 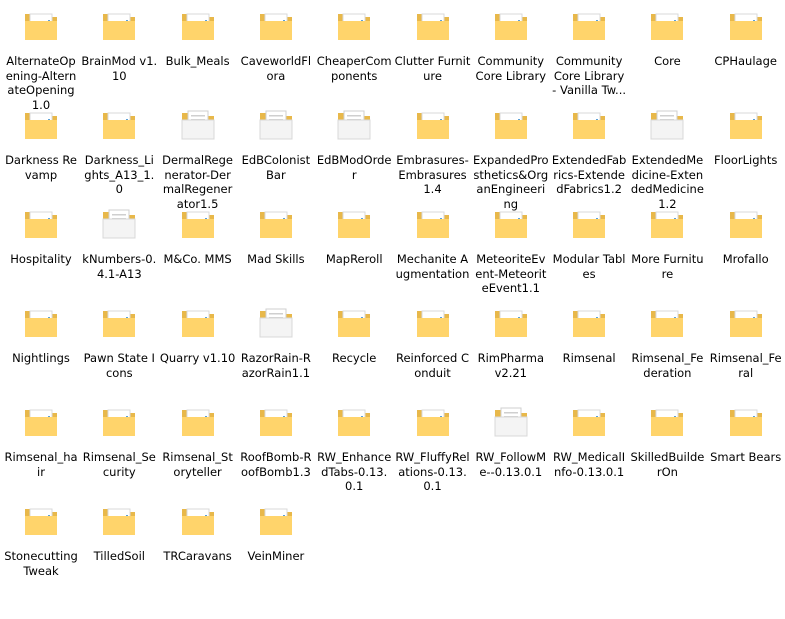 What do you see at coordinates (354, 68) in the screenshot?
I see `folder-label: CheaperComponents` at bounding box center [354, 68].